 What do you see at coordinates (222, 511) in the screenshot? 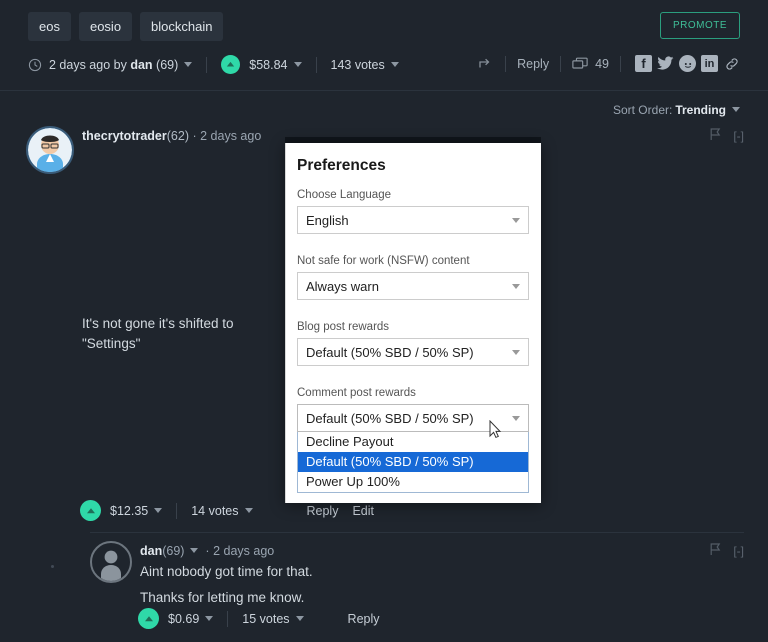
I see `comment-votes: 14 votes` at bounding box center [222, 511].